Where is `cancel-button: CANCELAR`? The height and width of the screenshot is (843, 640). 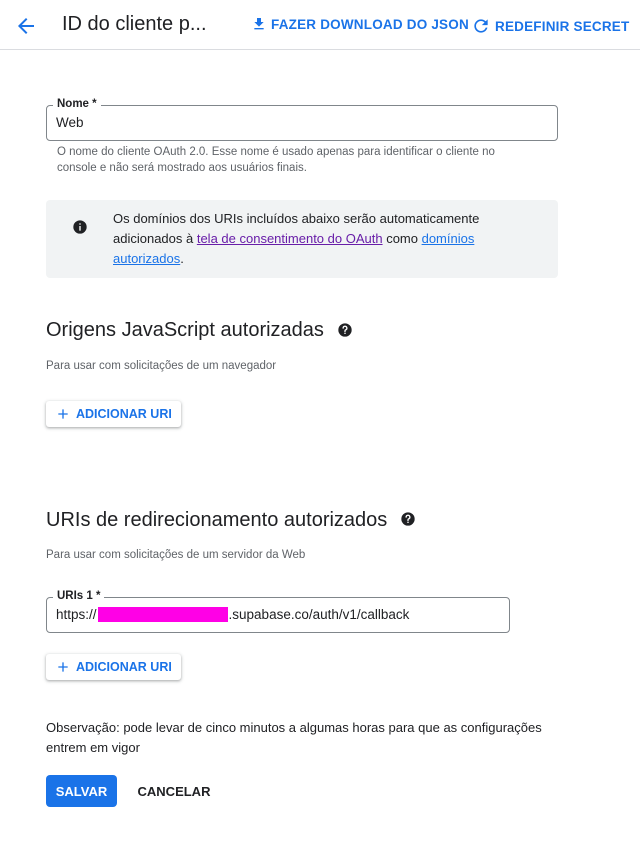
cancel-button: CANCELAR is located at coordinates (174, 791).